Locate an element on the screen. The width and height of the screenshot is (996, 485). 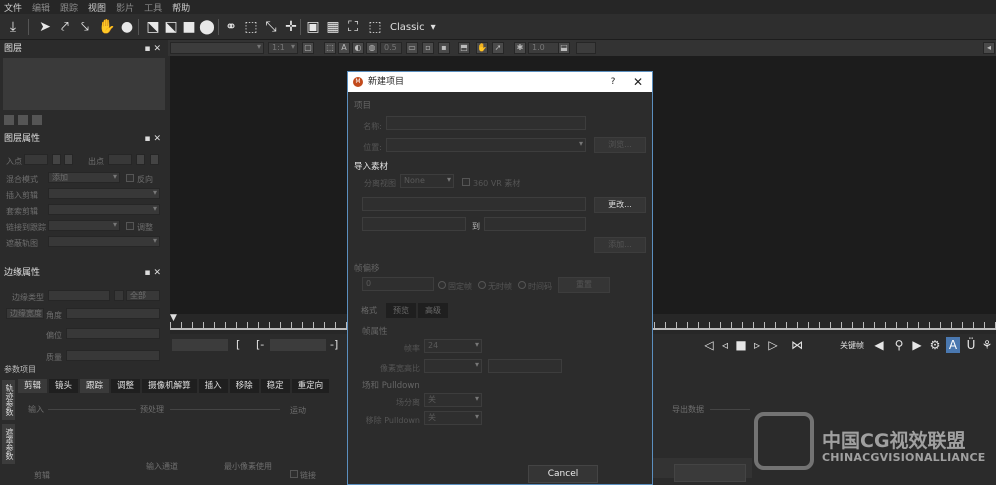
add-keyframe-icon: ⚲ is located at coordinates (899, 345).